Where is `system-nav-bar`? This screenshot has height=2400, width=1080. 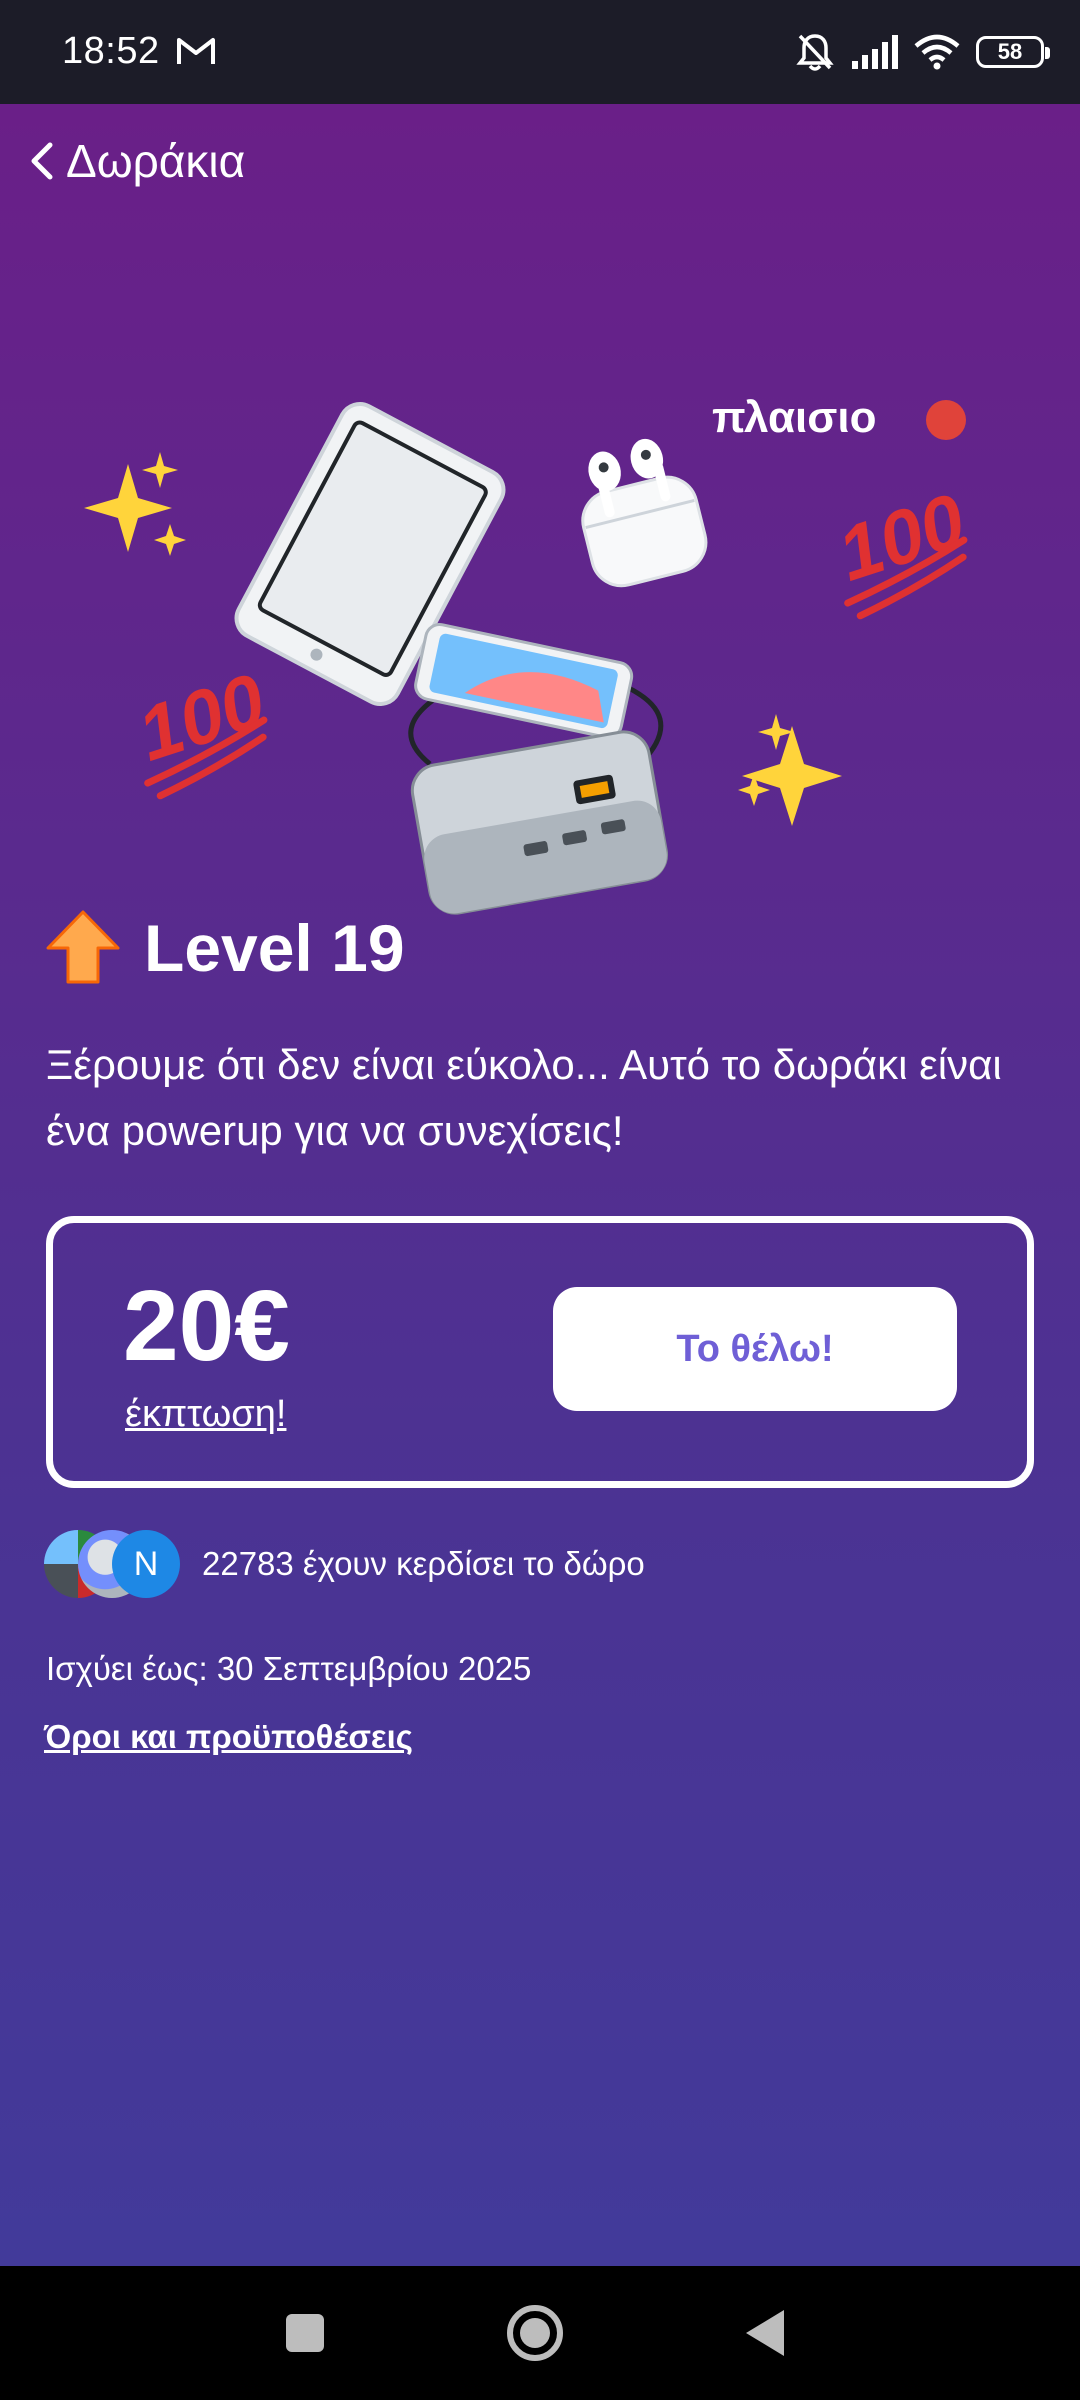
system-nav-bar is located at coordinates (540, 2333).